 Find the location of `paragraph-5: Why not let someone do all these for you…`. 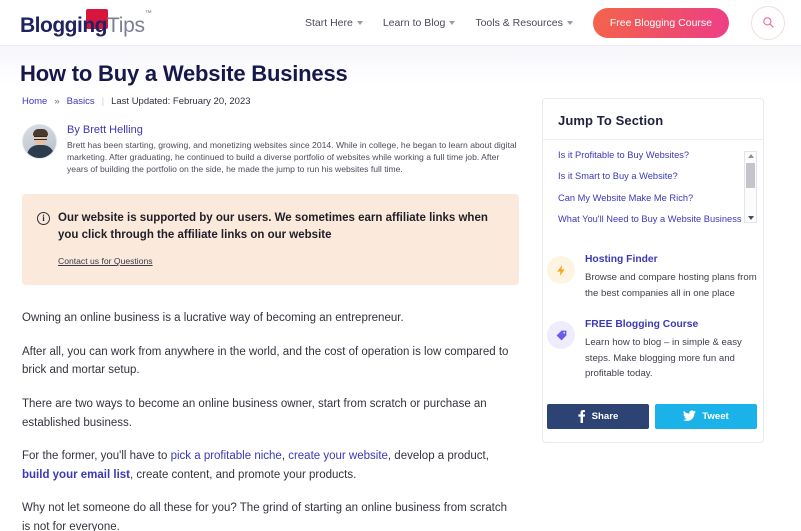

paragraph-5: Why not let someone do all these for you… is located at coordinates (264, 516).